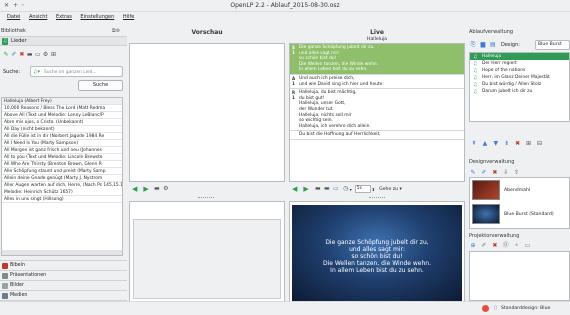  Describe the element at coordinates (518, 144) in the screenshot. I see `delete-item-icon: ✖` at that location.